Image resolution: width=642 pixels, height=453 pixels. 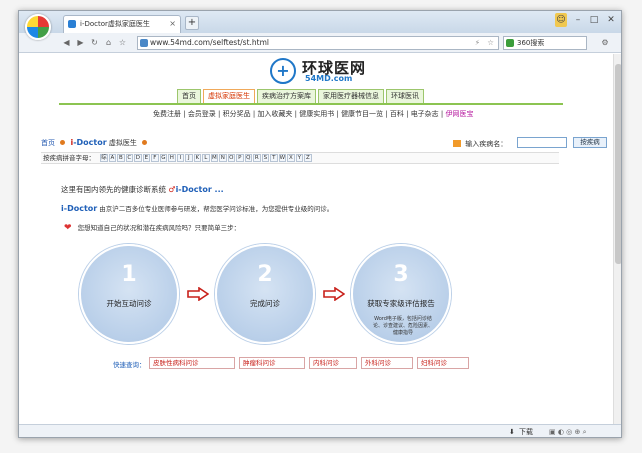 What do you see at coordinates (48, 143) in the screenshot?
I see `breadcrumb-home: 首页` at bounding box center [48, 143].